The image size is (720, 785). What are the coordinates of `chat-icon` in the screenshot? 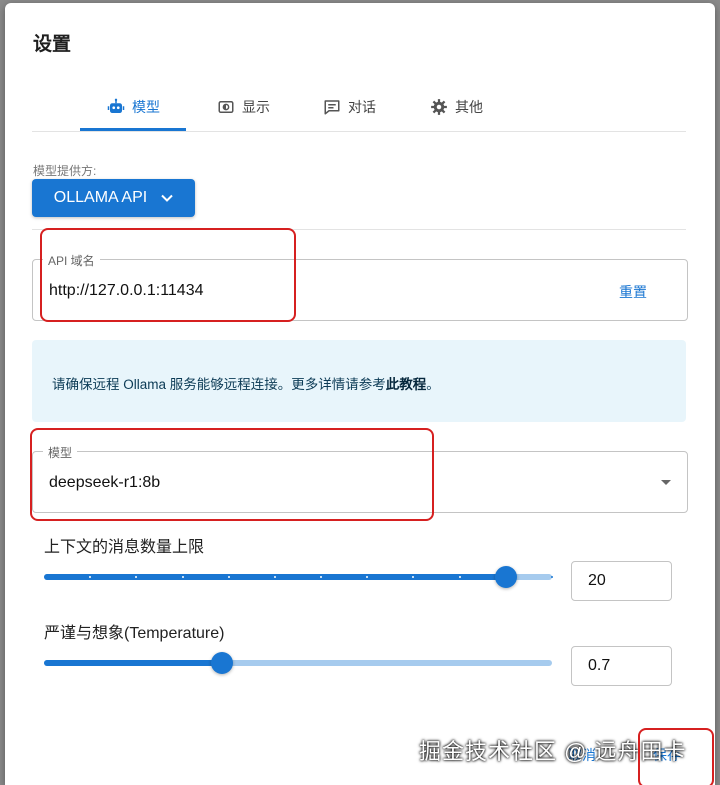 It's located at (332, 107).